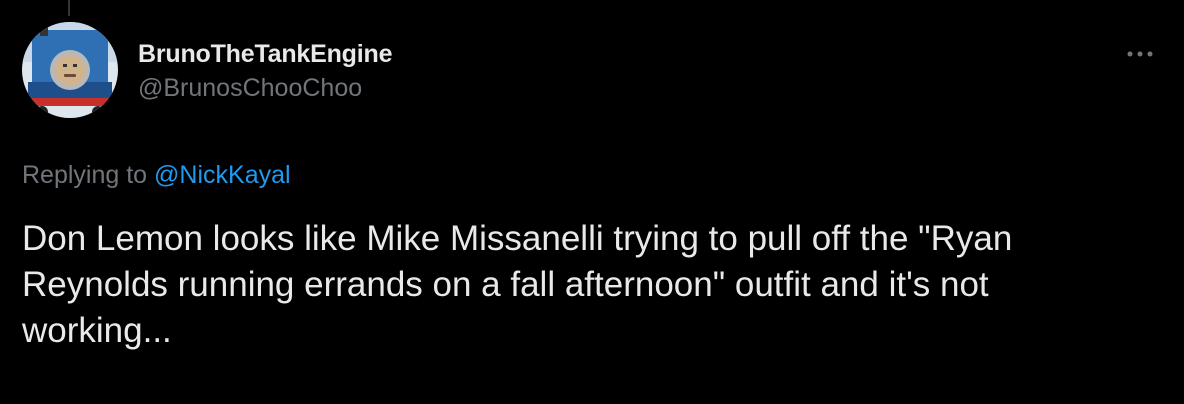 This screenshot has width=1184, height=404. I want to click on replying-to: Replying to @NickKayal, so click(592, 175).